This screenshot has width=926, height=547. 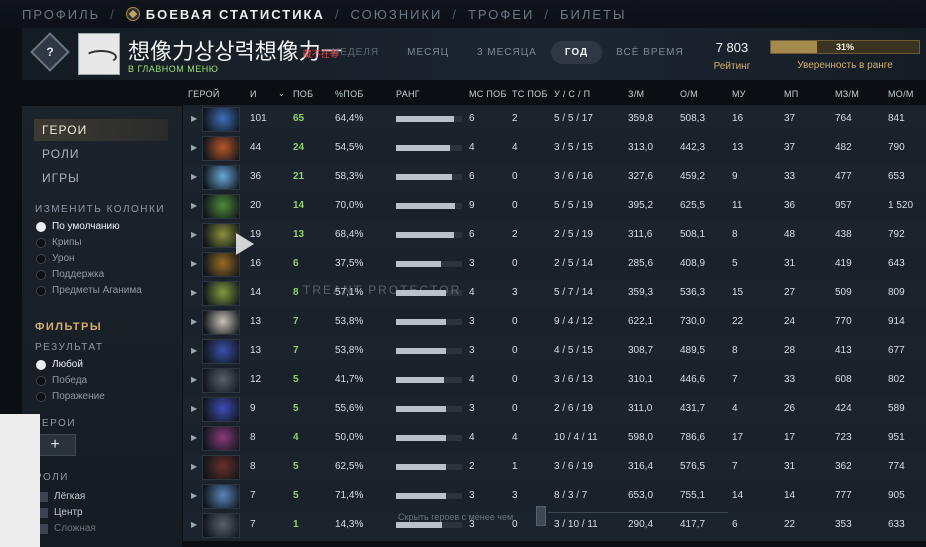 I want to click on role-hard-checkbox: Сложная, so click(x=67, y=528).